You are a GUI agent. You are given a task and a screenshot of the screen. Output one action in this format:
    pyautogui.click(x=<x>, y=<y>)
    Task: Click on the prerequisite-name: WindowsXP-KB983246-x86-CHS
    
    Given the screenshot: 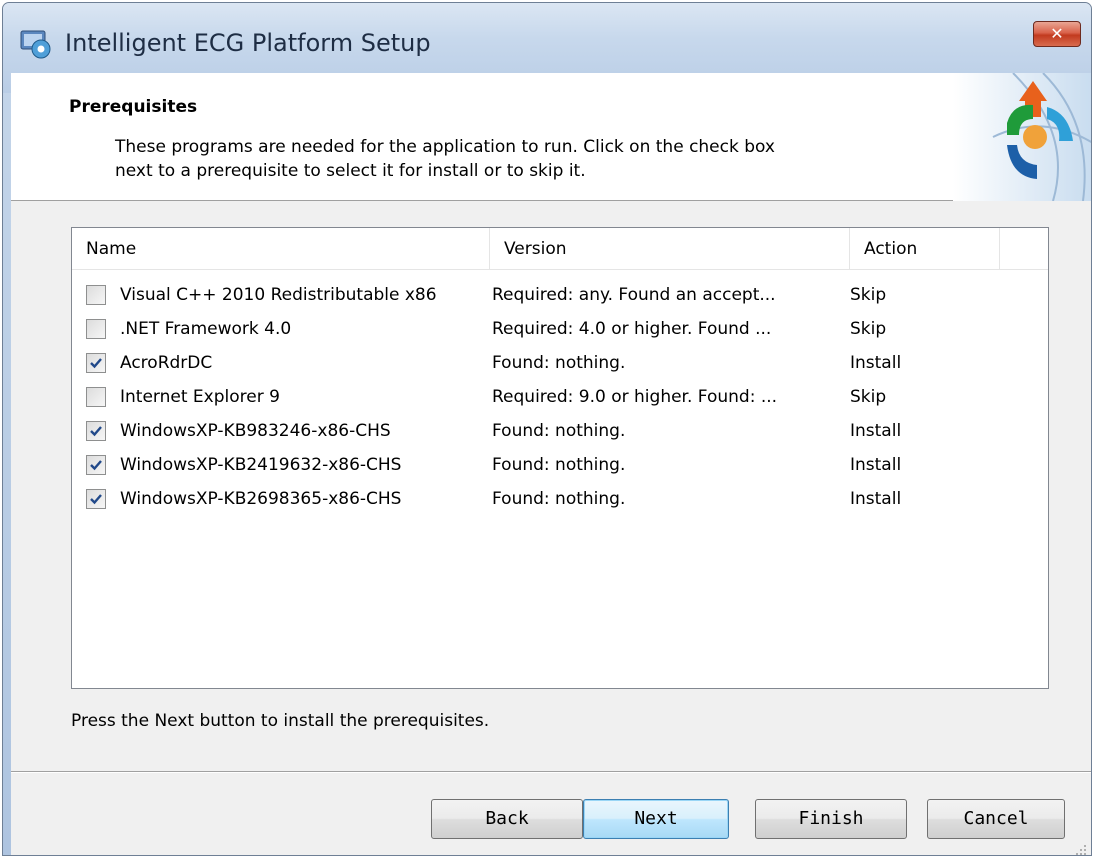 What is the action you would take?
    pyautogui.click(x=255, y=431)
    